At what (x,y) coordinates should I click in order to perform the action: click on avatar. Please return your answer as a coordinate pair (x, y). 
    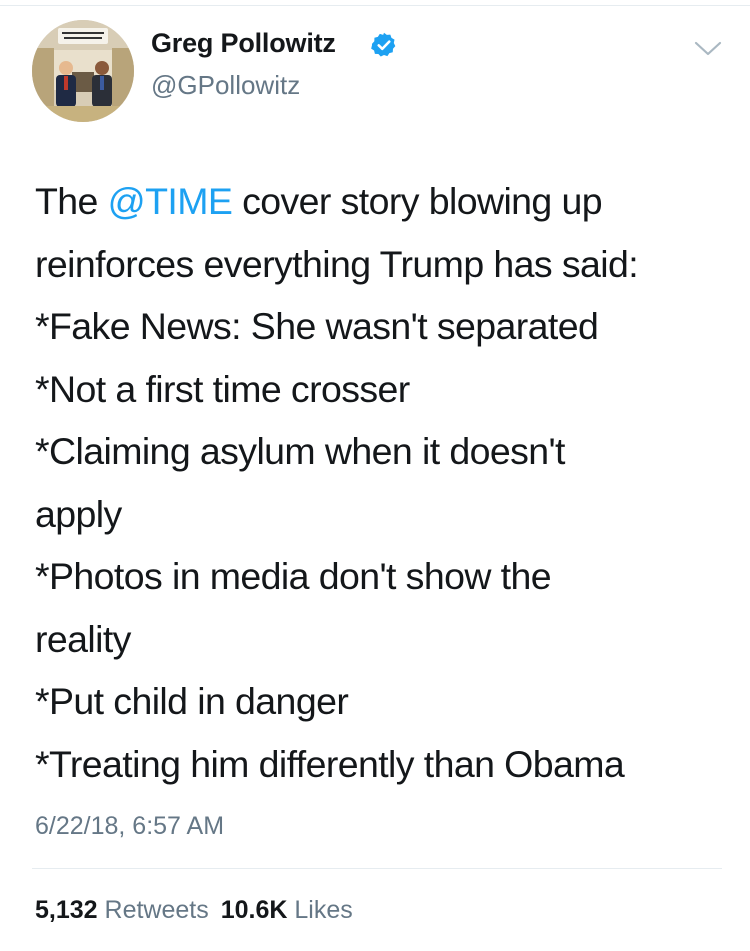
    Looking at the image, I should click on (83, 71).